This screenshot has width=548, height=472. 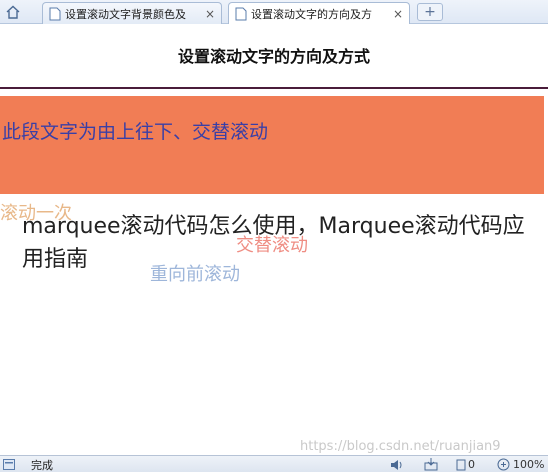 What do you see at coordinates (529, 464) in the screenshot?
I see `zoom-level: 100%` at bounding box center [529, 464].